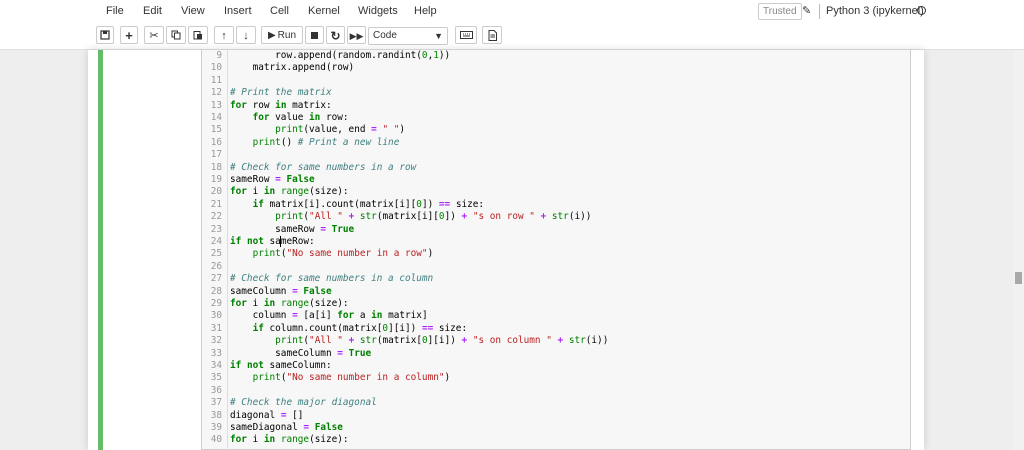 The height and width of the screenshot is (450, 1024). What do you see at coordinates (216, 316) in the screenshot?
I see `line-number: 30` at bounding box center [216, 316].